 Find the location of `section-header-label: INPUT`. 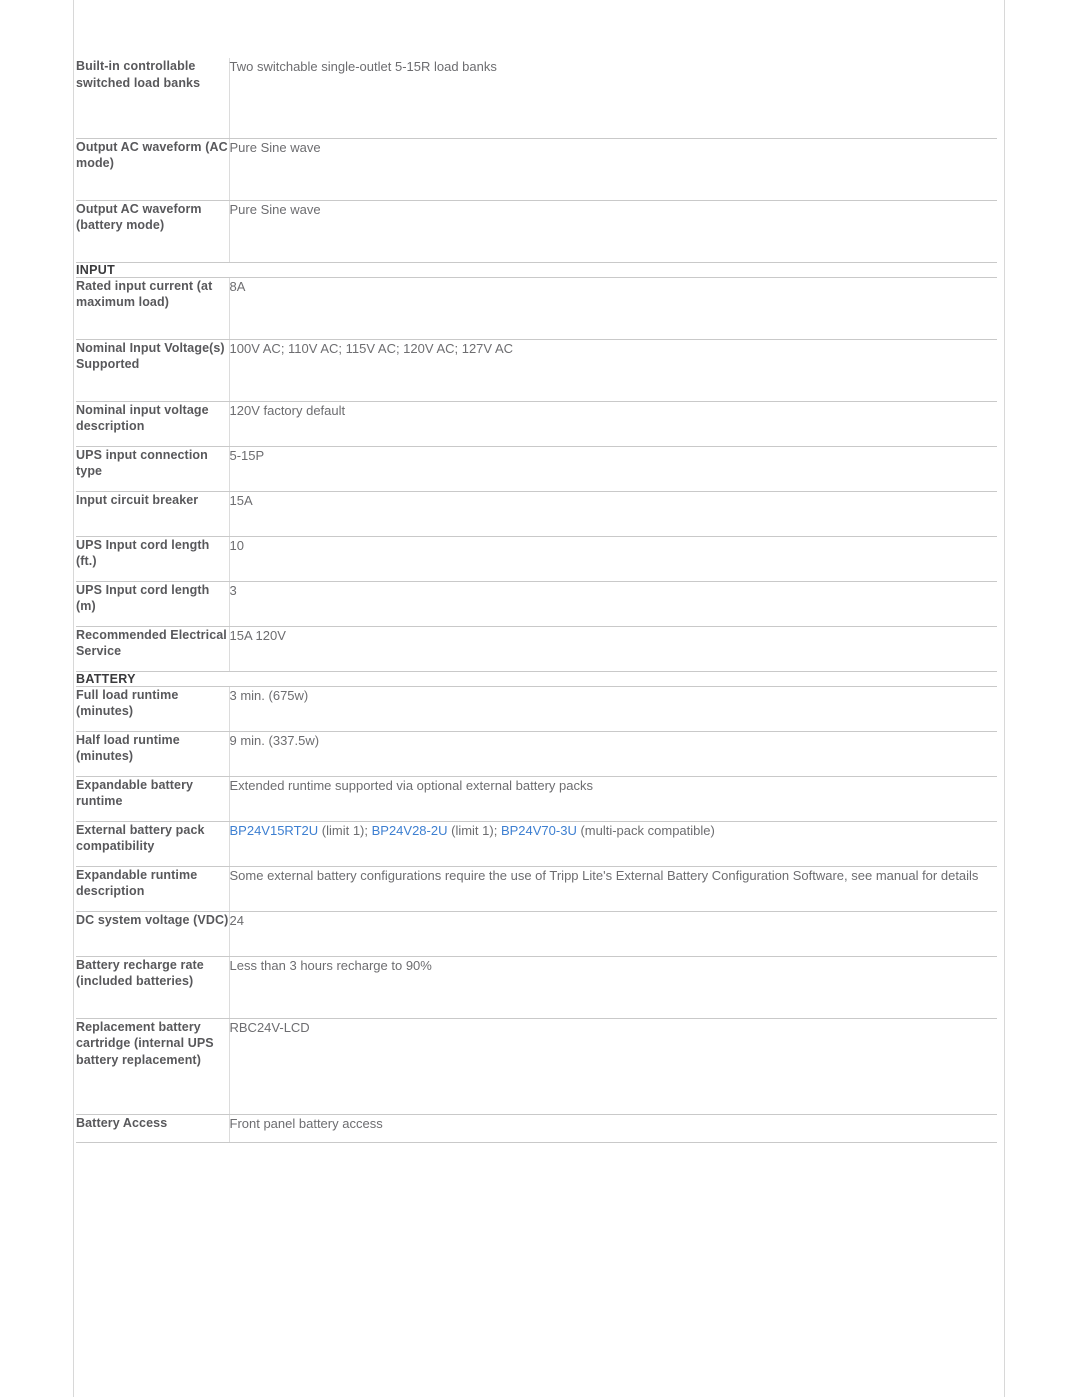

section-header-label: INPUT is located at coordinates (536, 270).